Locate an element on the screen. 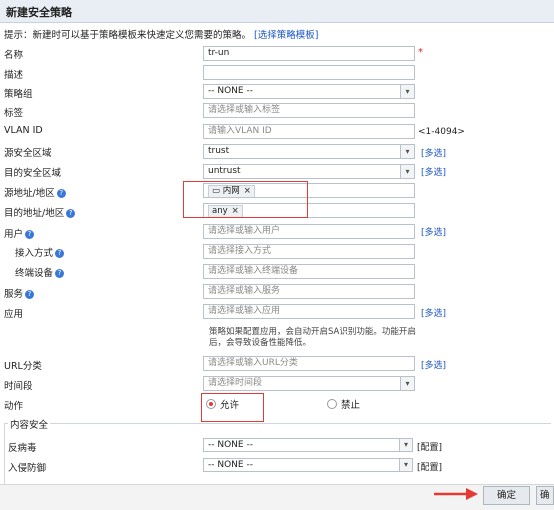 Image resolution: width=554 pixels, height=510 pixels. url-category-label: URL分类 is located at coordinates (23, 366).